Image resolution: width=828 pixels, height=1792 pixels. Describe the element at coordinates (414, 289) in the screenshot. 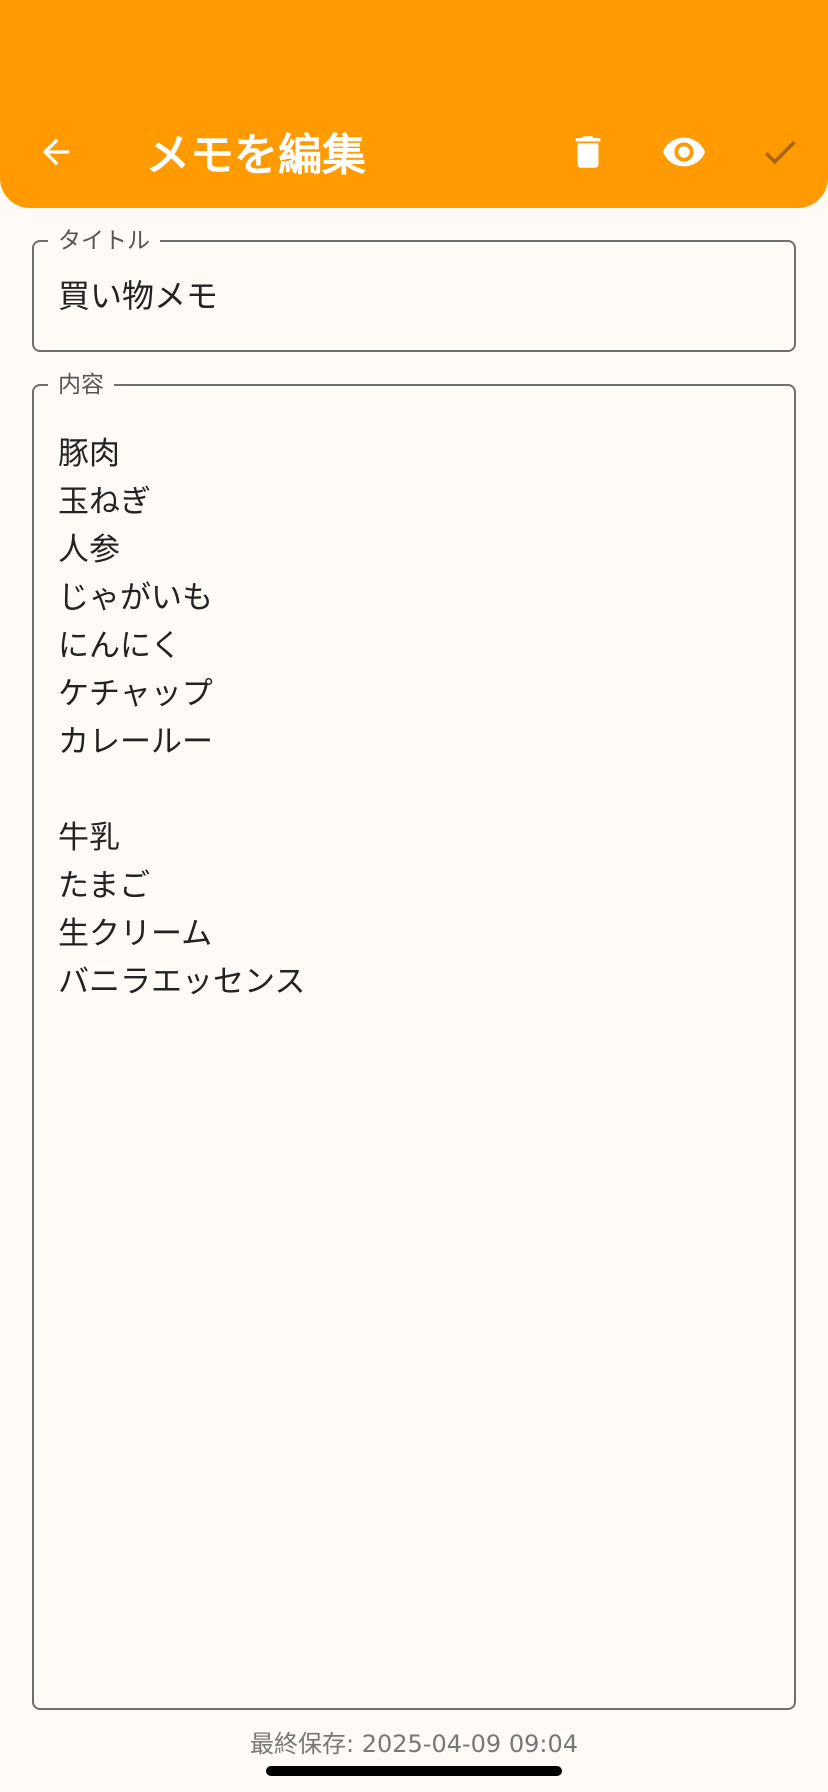

I see `title-field: タイトル 買い物メモ` at that location.